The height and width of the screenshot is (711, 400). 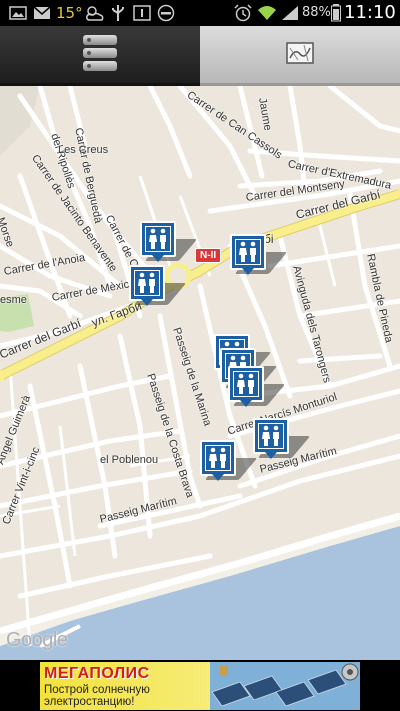 I want to click on list-icon, so click(x=100, y=55).